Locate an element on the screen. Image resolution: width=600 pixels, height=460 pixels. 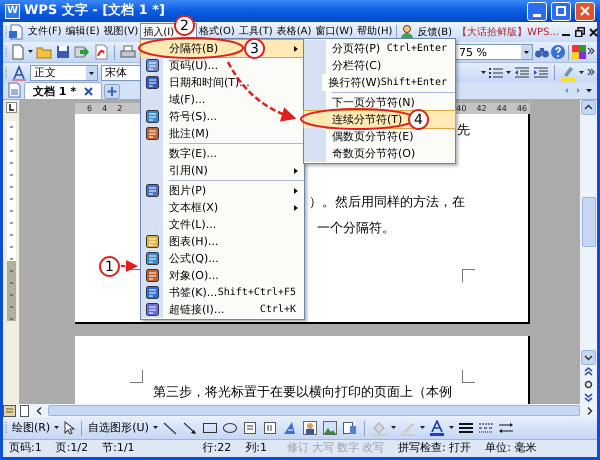
pdf-icon is located at coordinates (101, 52).